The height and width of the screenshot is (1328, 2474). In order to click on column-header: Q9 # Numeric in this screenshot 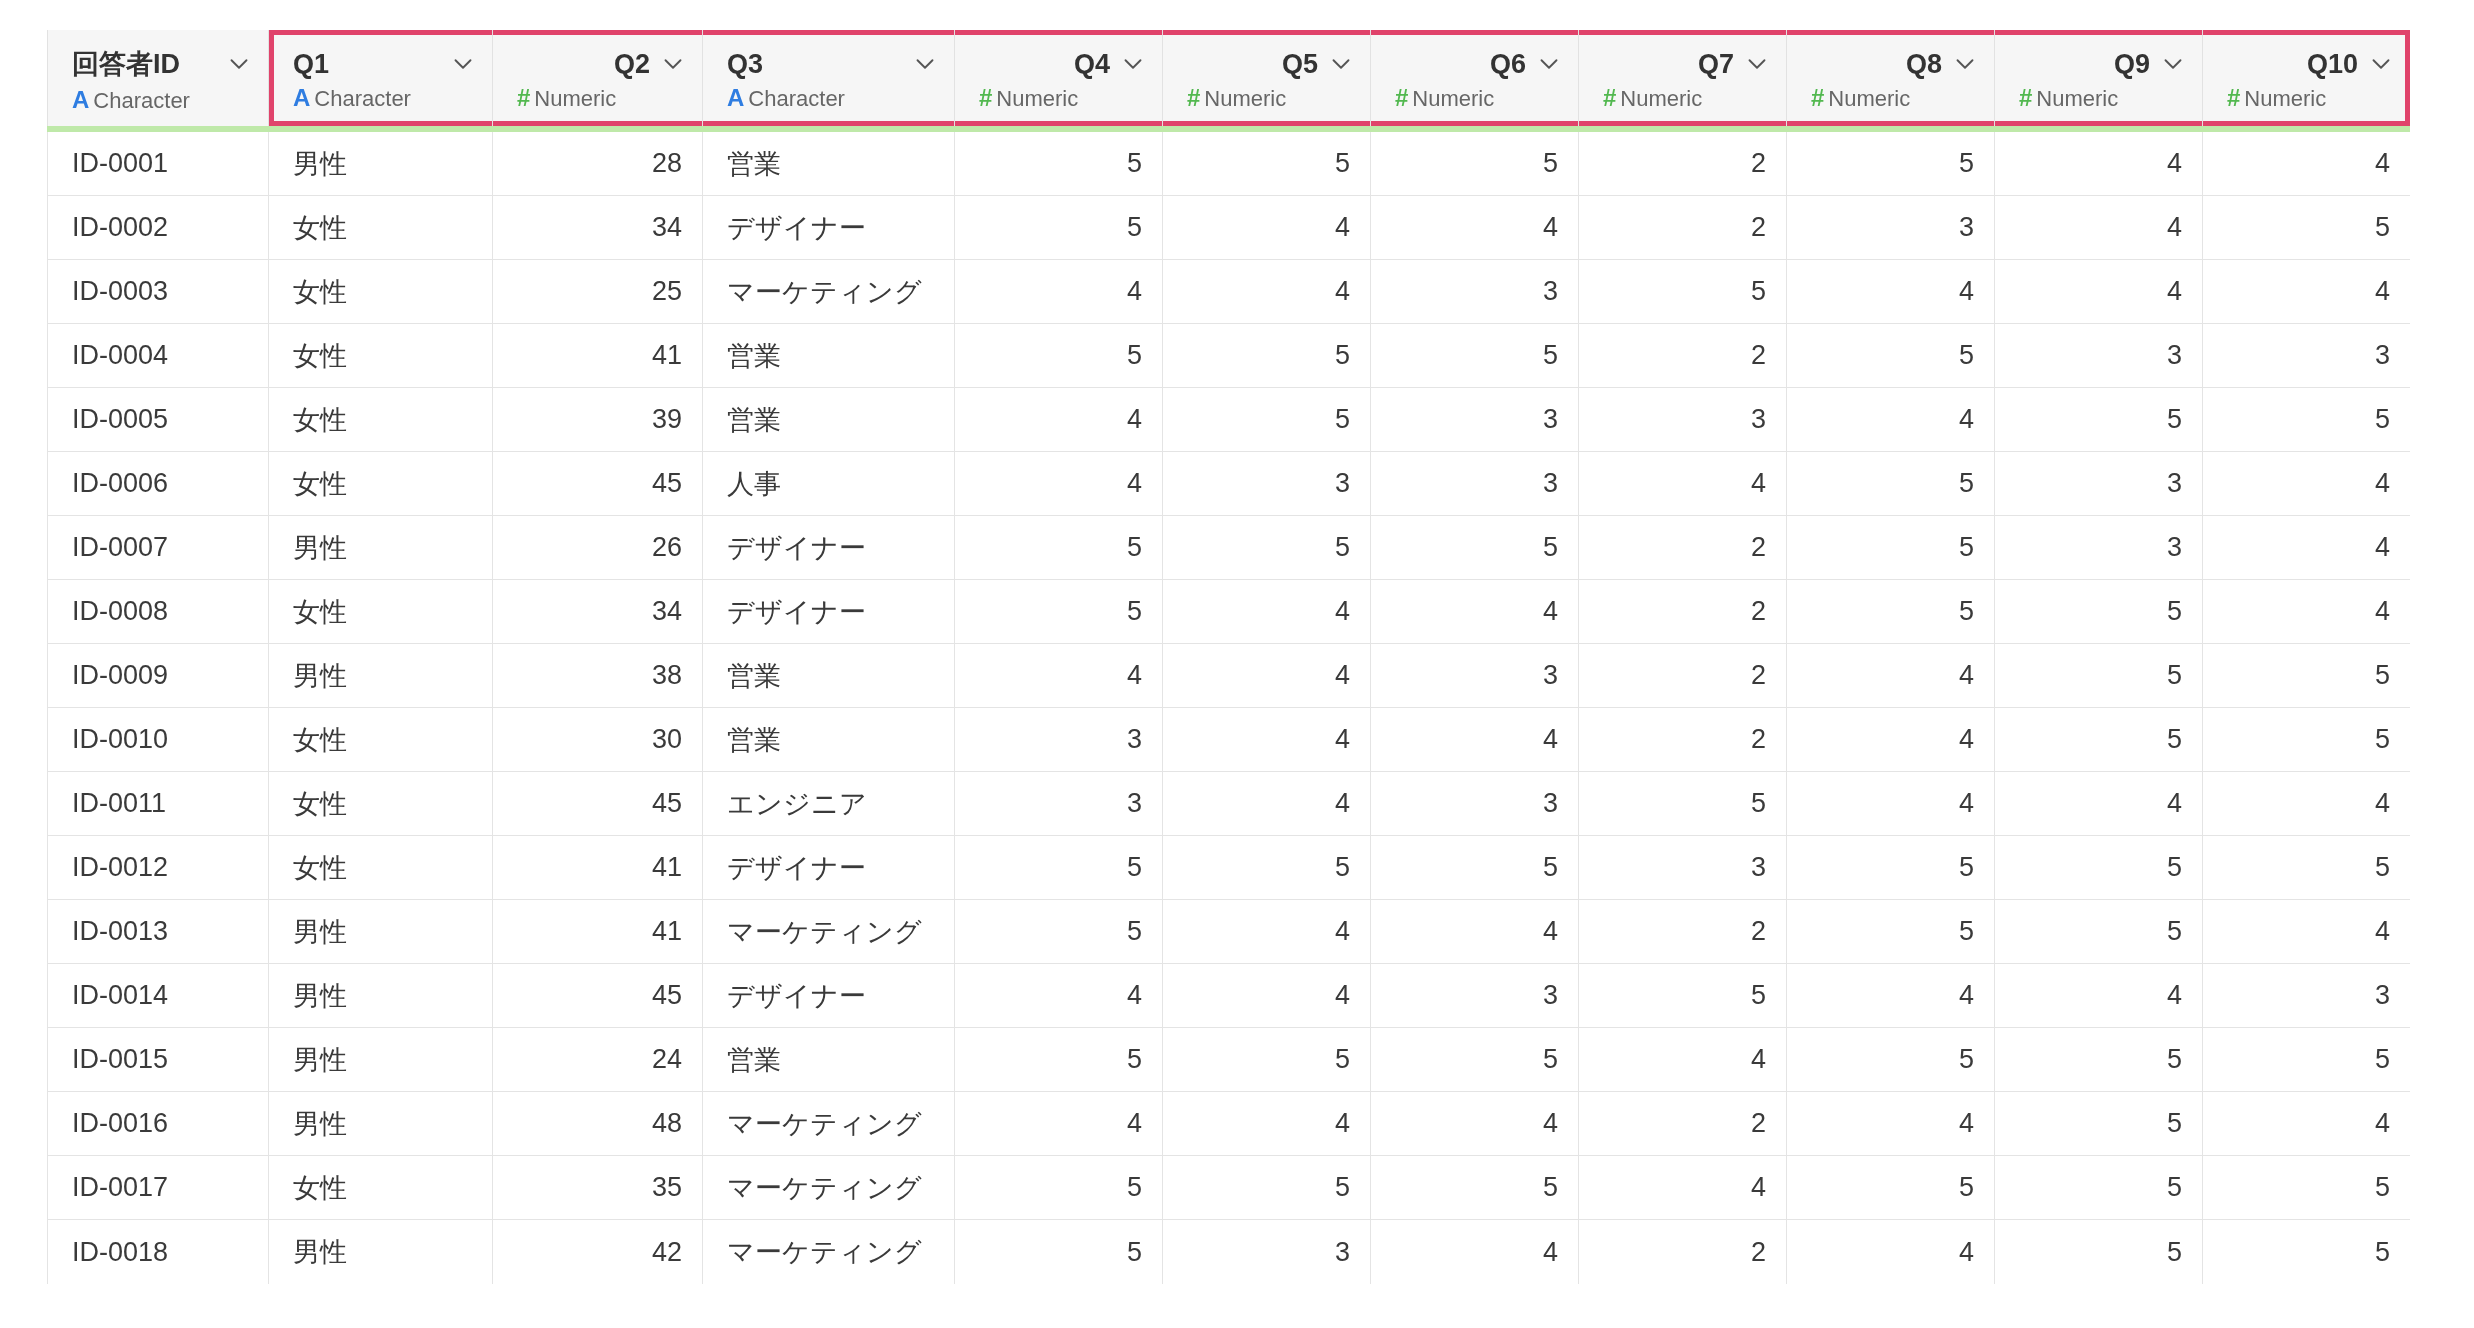, I will do `click(2098, 78)`.